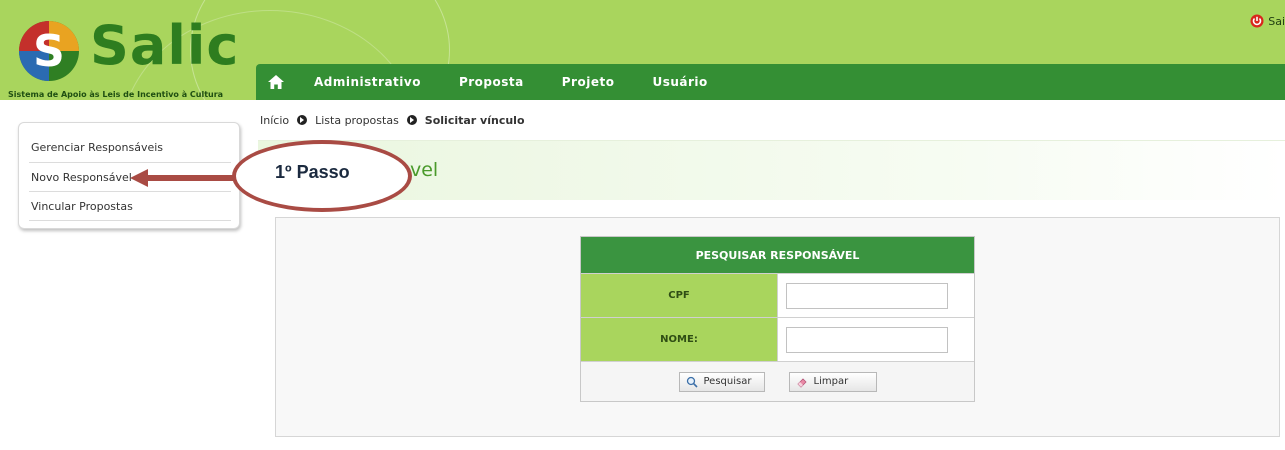 This screenshot has height=450, width=1285. I want to click on main-navbar: Administrativo Proposta Projeto Usuário, so click(770, 82).